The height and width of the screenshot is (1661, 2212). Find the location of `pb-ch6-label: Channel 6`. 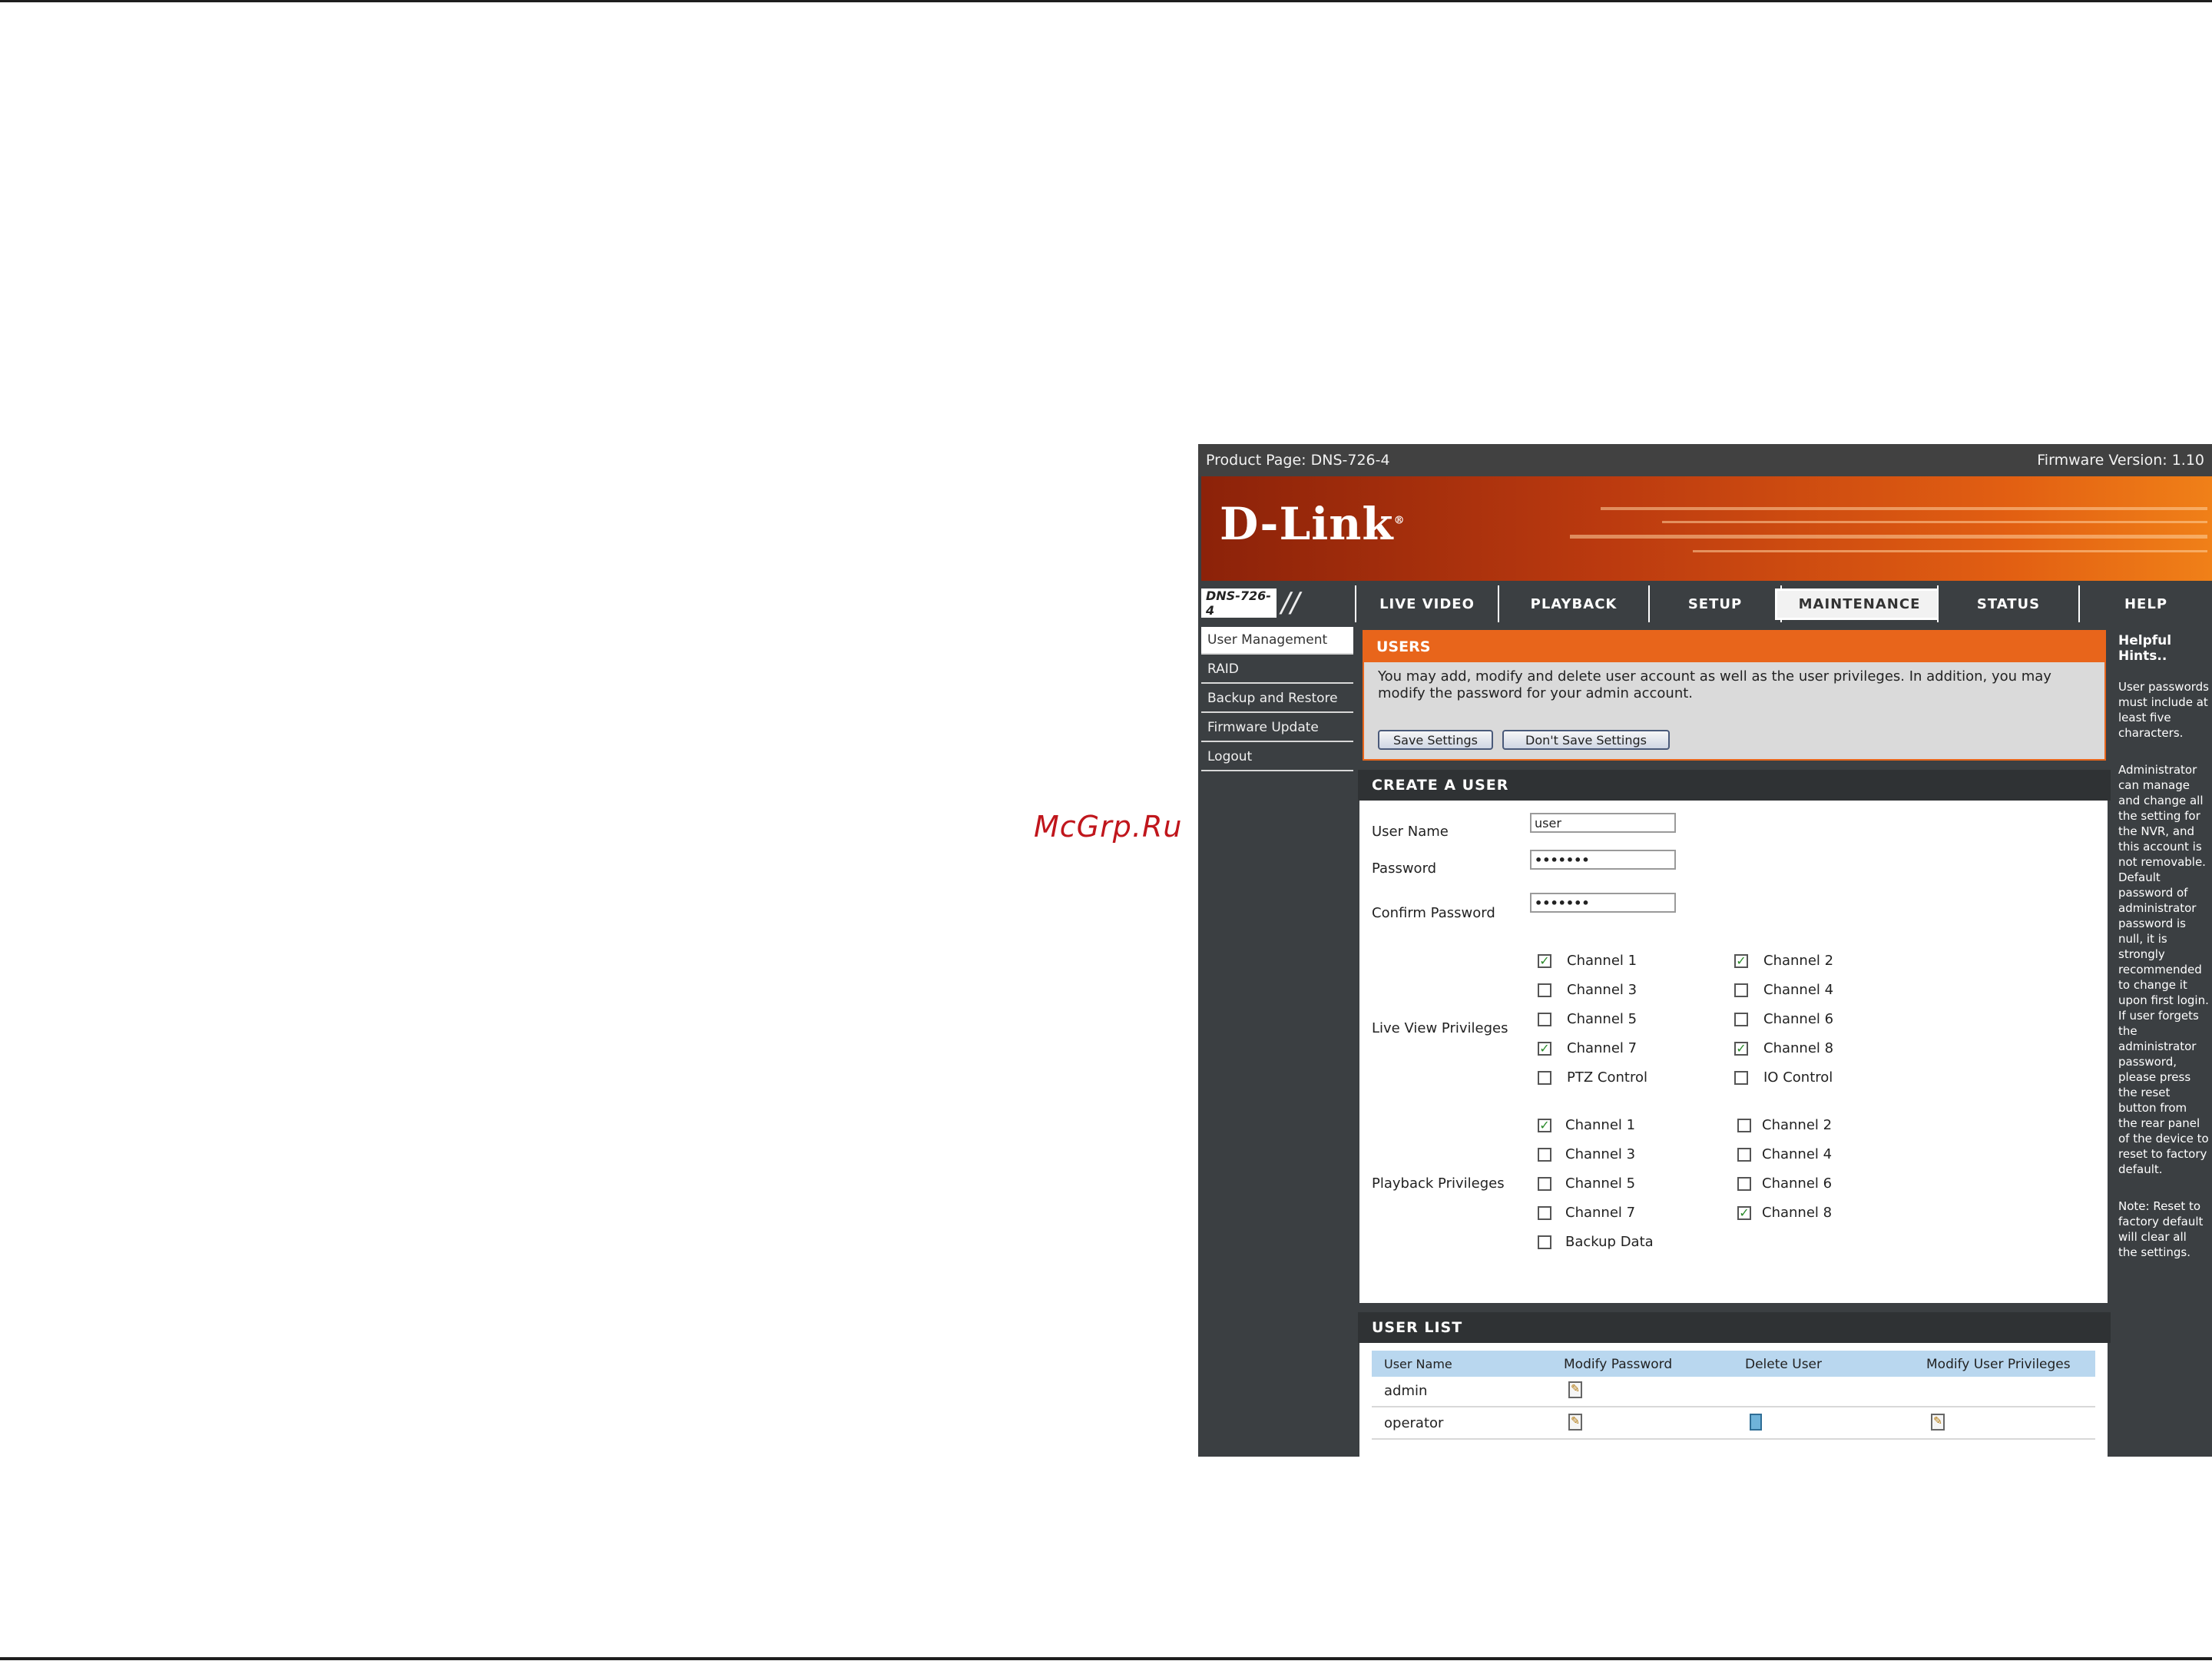

pb-ch6-label: Channel 6 is located at coordinates (1797, 1183).